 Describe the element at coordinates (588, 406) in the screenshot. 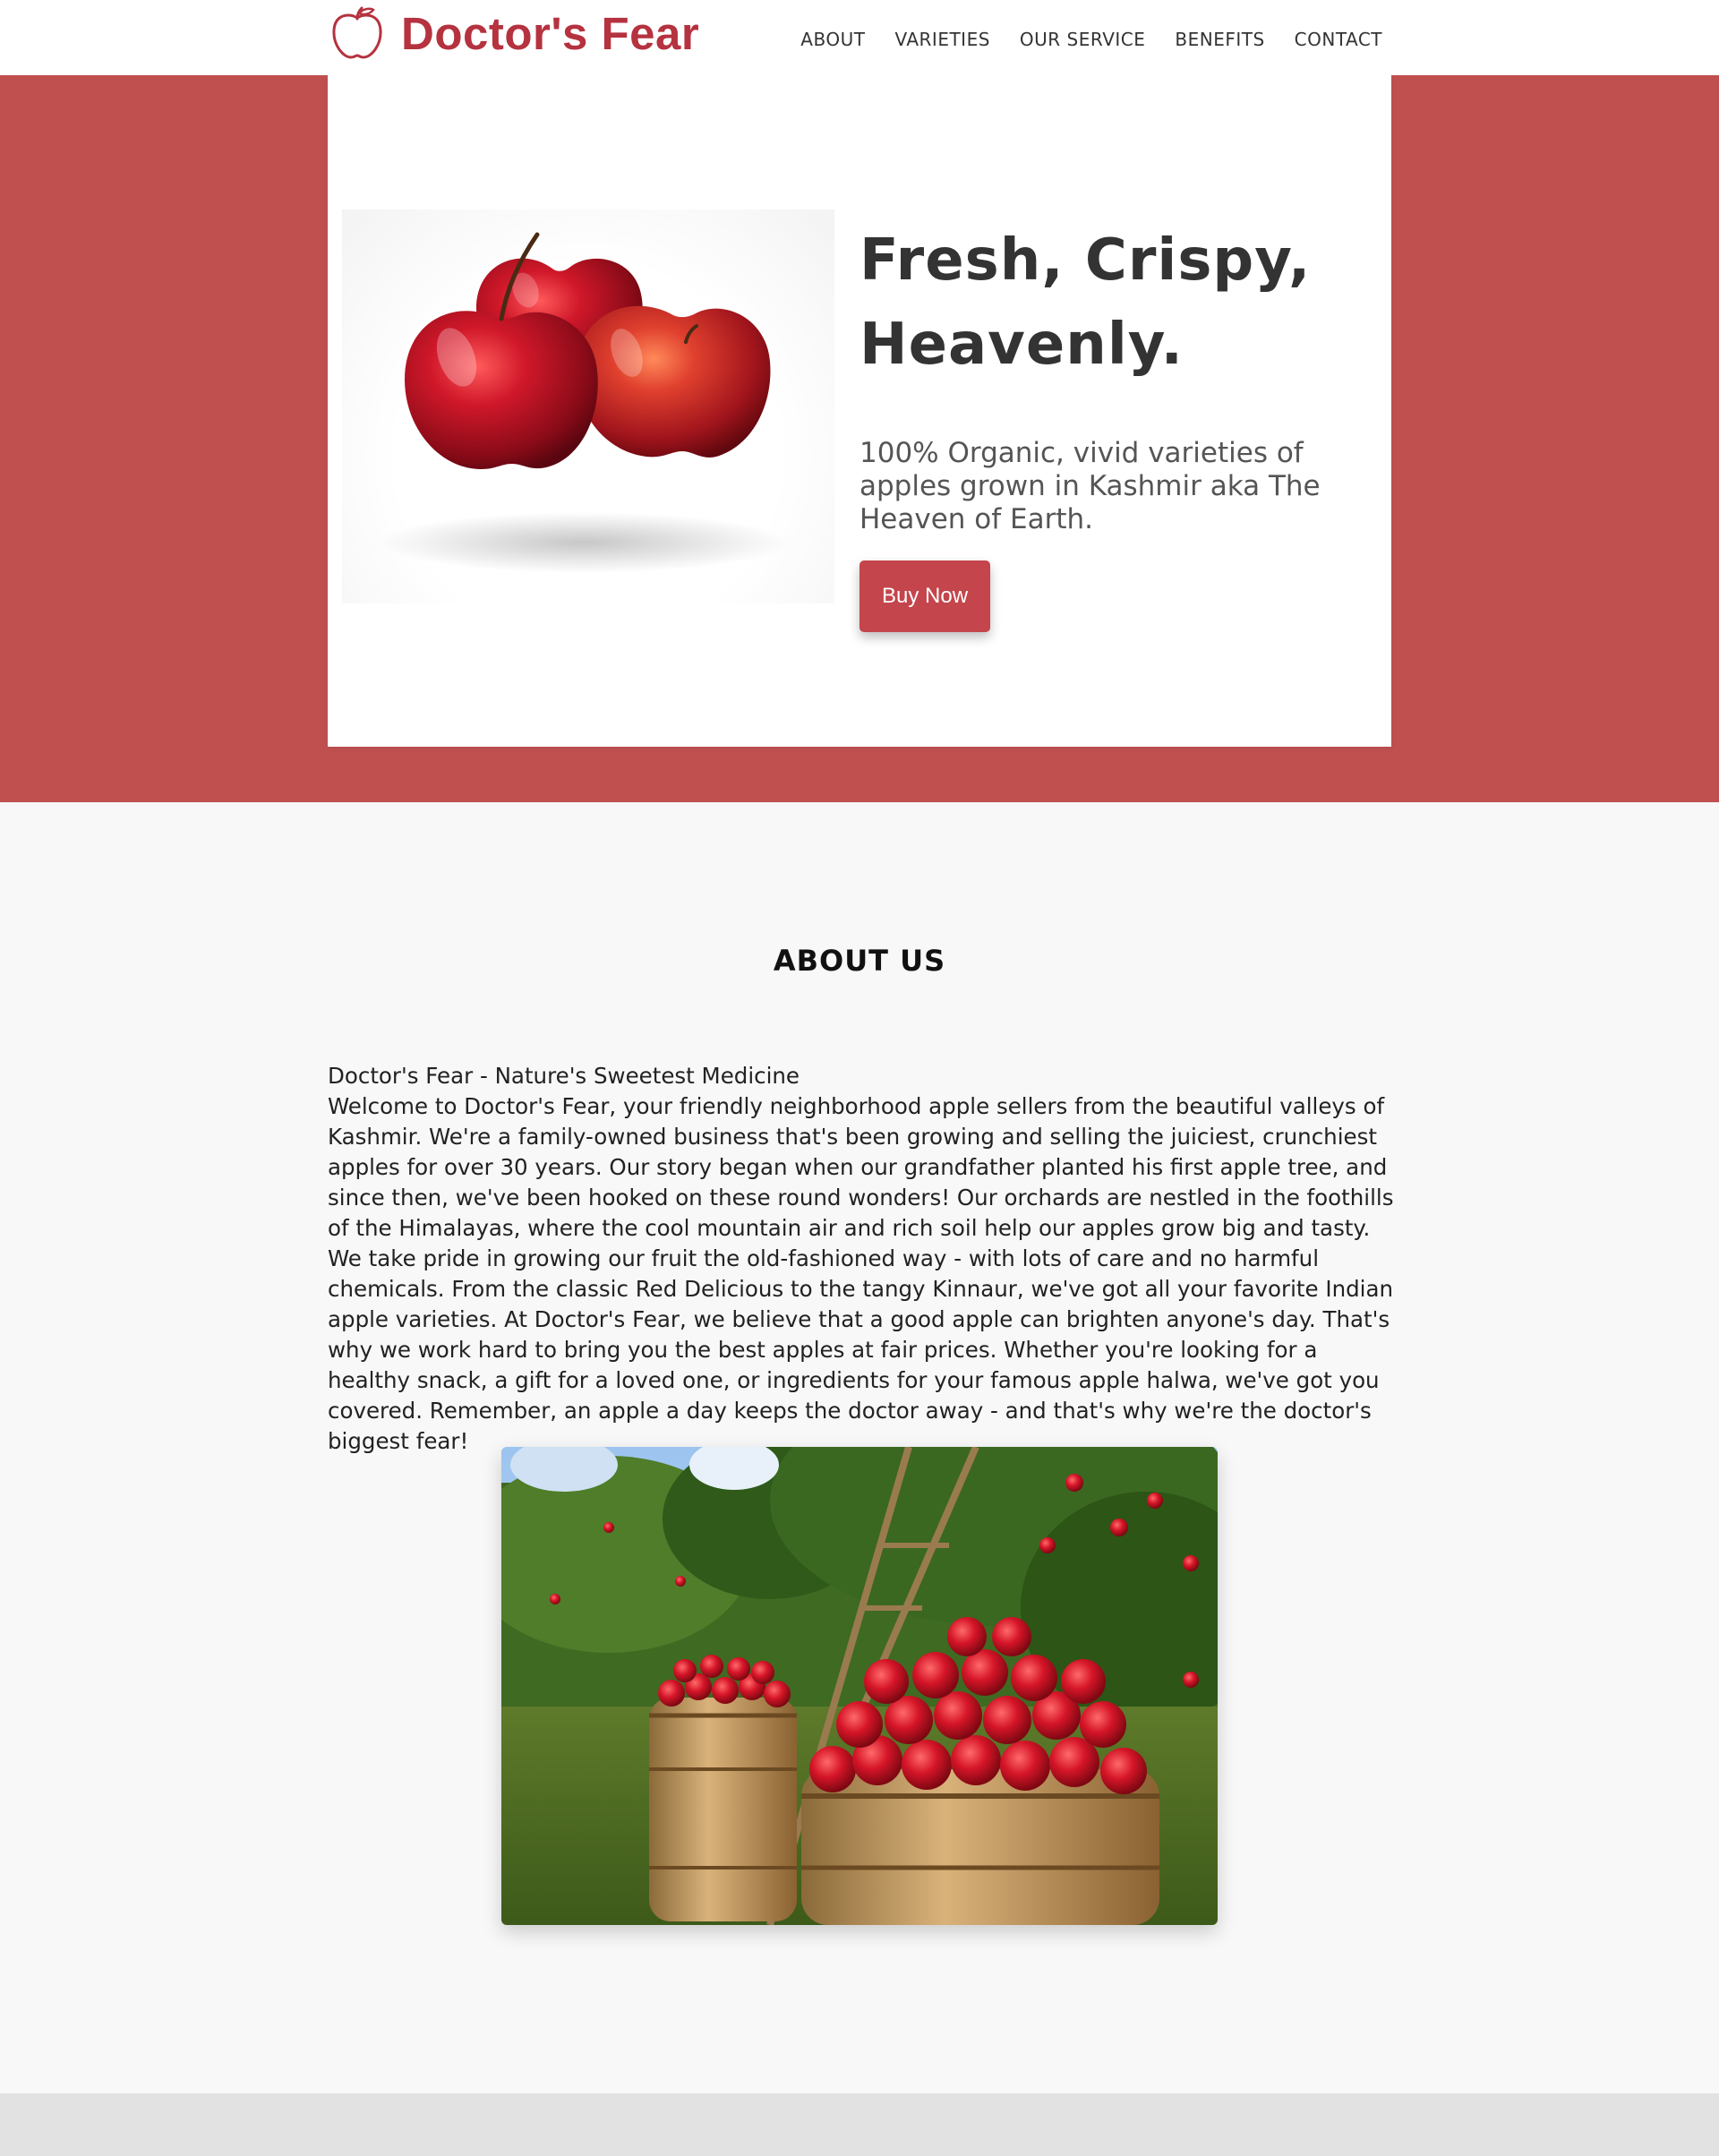

I see `hero-apples-image` at that location.